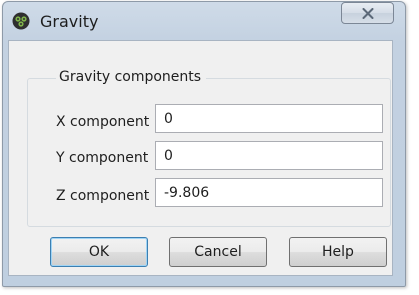  I want to click on z-component-input: -9.806, so click(269, 192).